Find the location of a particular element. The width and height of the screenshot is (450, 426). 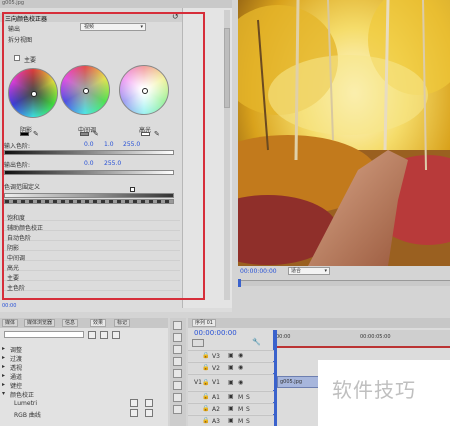

timeline-timecode: 00:00:00:00 is located at coordinates (215, 333).